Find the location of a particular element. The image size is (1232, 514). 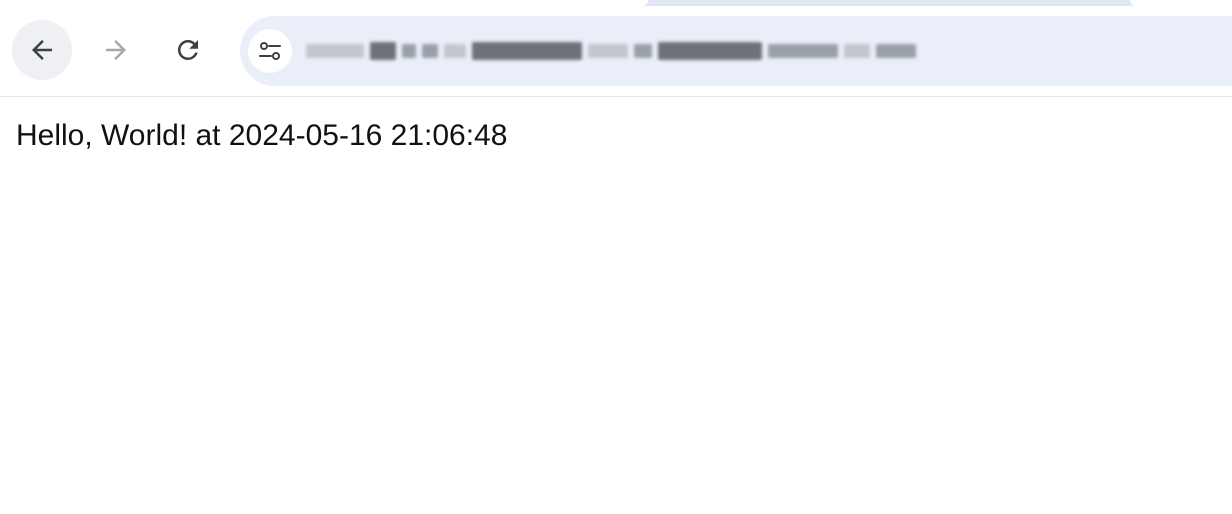

back-button is located at coordinates (42, 50).